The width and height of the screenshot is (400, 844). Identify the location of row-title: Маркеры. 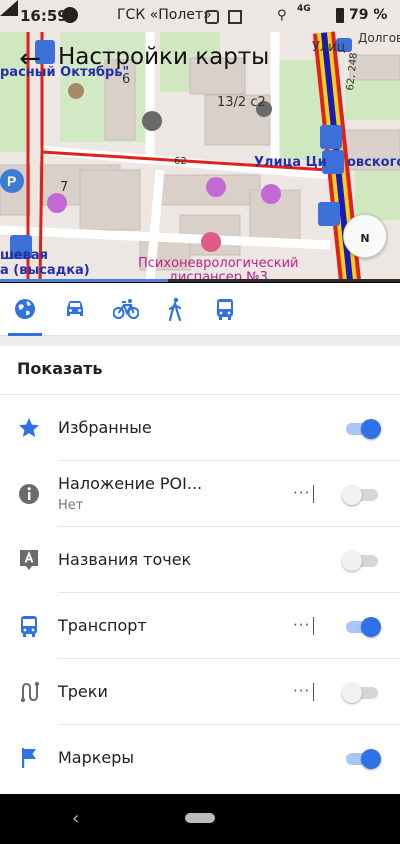
(96, 757).